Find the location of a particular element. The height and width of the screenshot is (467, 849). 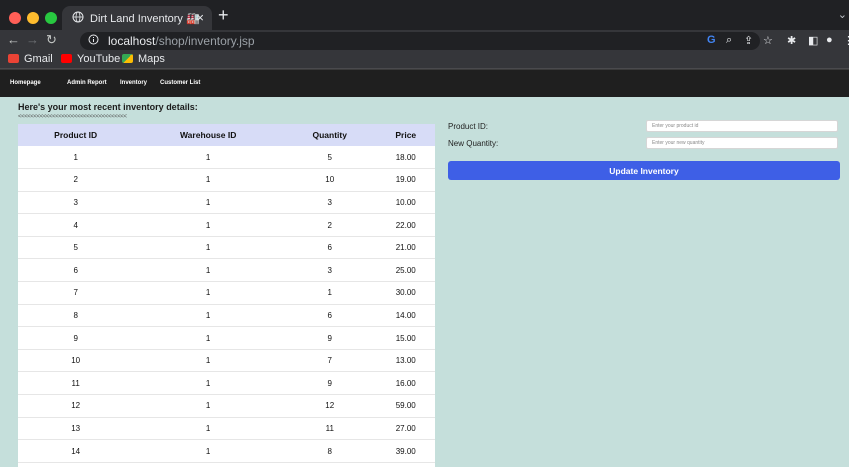

cell-product-id: 6 is located at coordinates (75, 270).